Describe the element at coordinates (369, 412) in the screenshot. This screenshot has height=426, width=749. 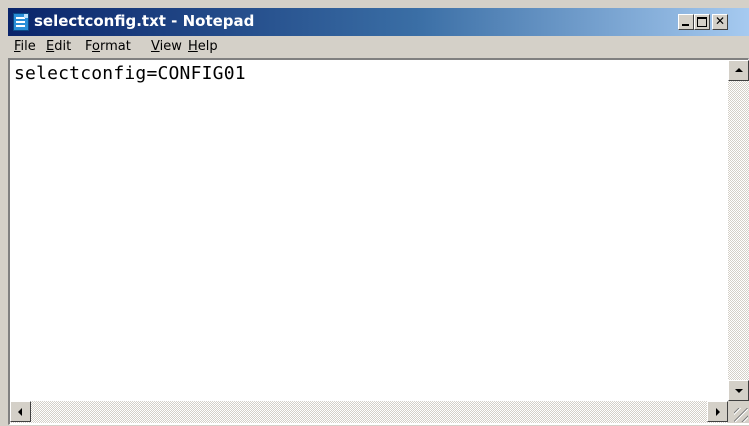
I see `horizontal-scrollbar` at that location.